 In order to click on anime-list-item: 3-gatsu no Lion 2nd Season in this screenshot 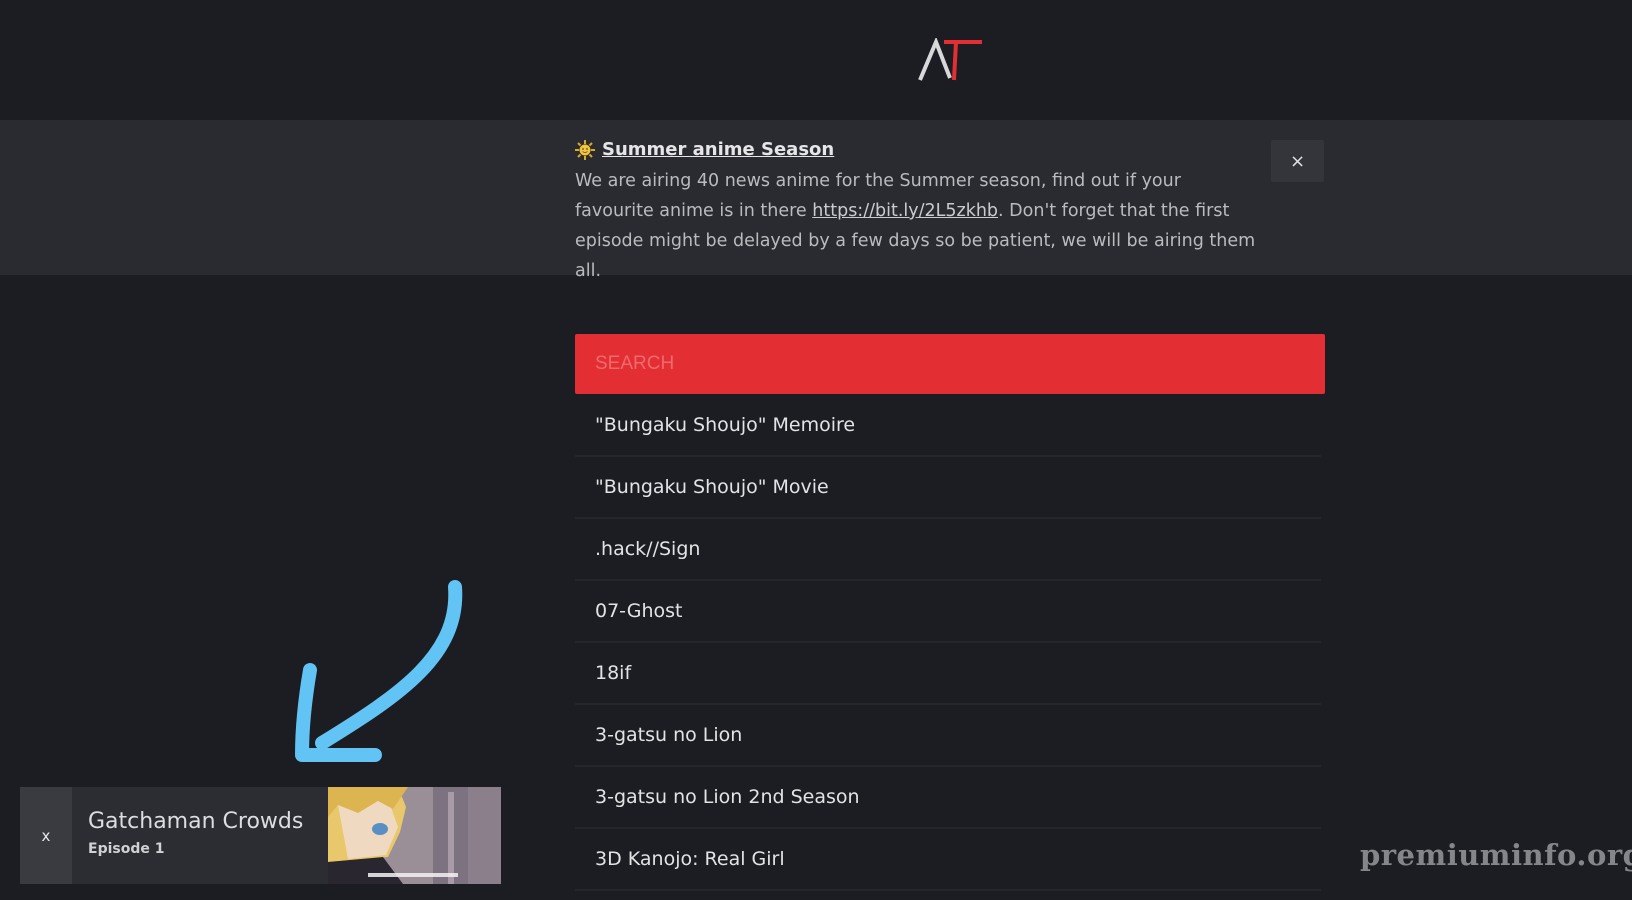, I will do `click(948, 798)`.